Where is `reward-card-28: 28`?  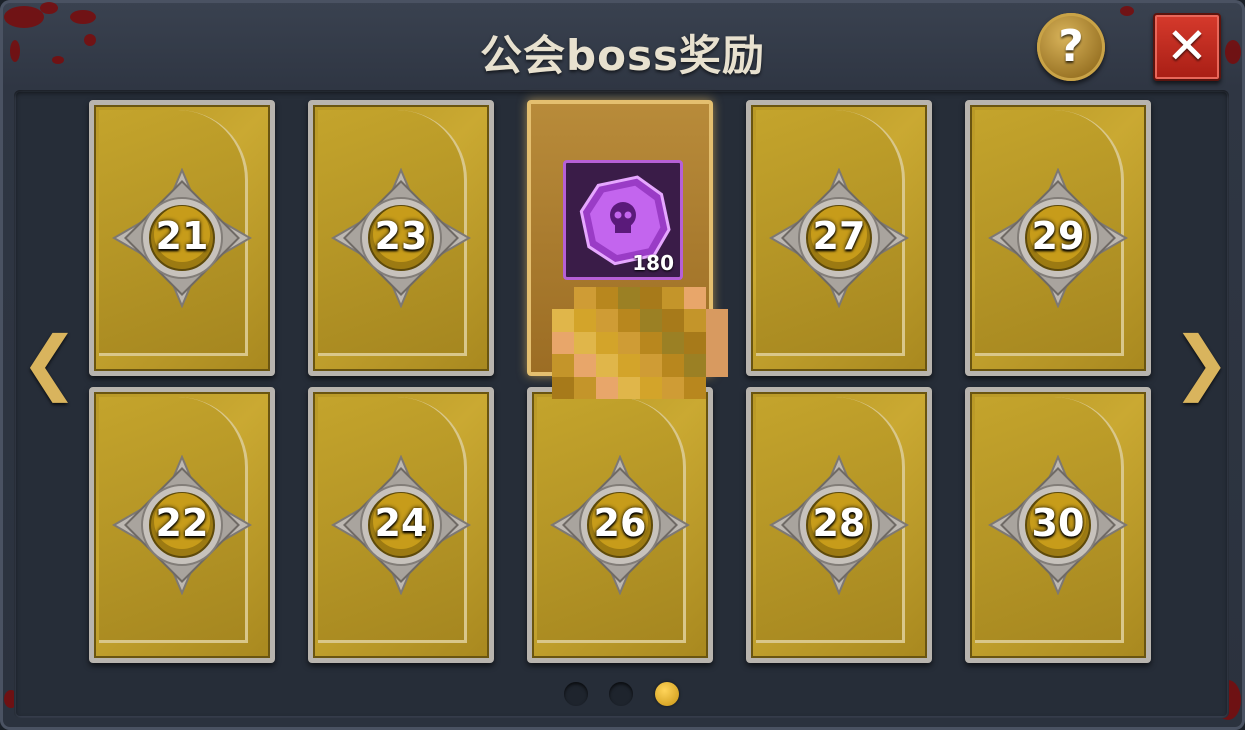
reward-card-28: 28 is located at coordinates (839, 525).